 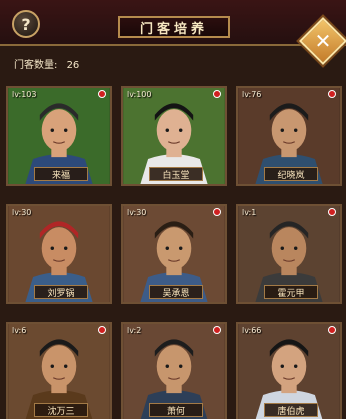 I want to click on retainer-card: lv:1 霍元甲, so click(x=289, y=254).